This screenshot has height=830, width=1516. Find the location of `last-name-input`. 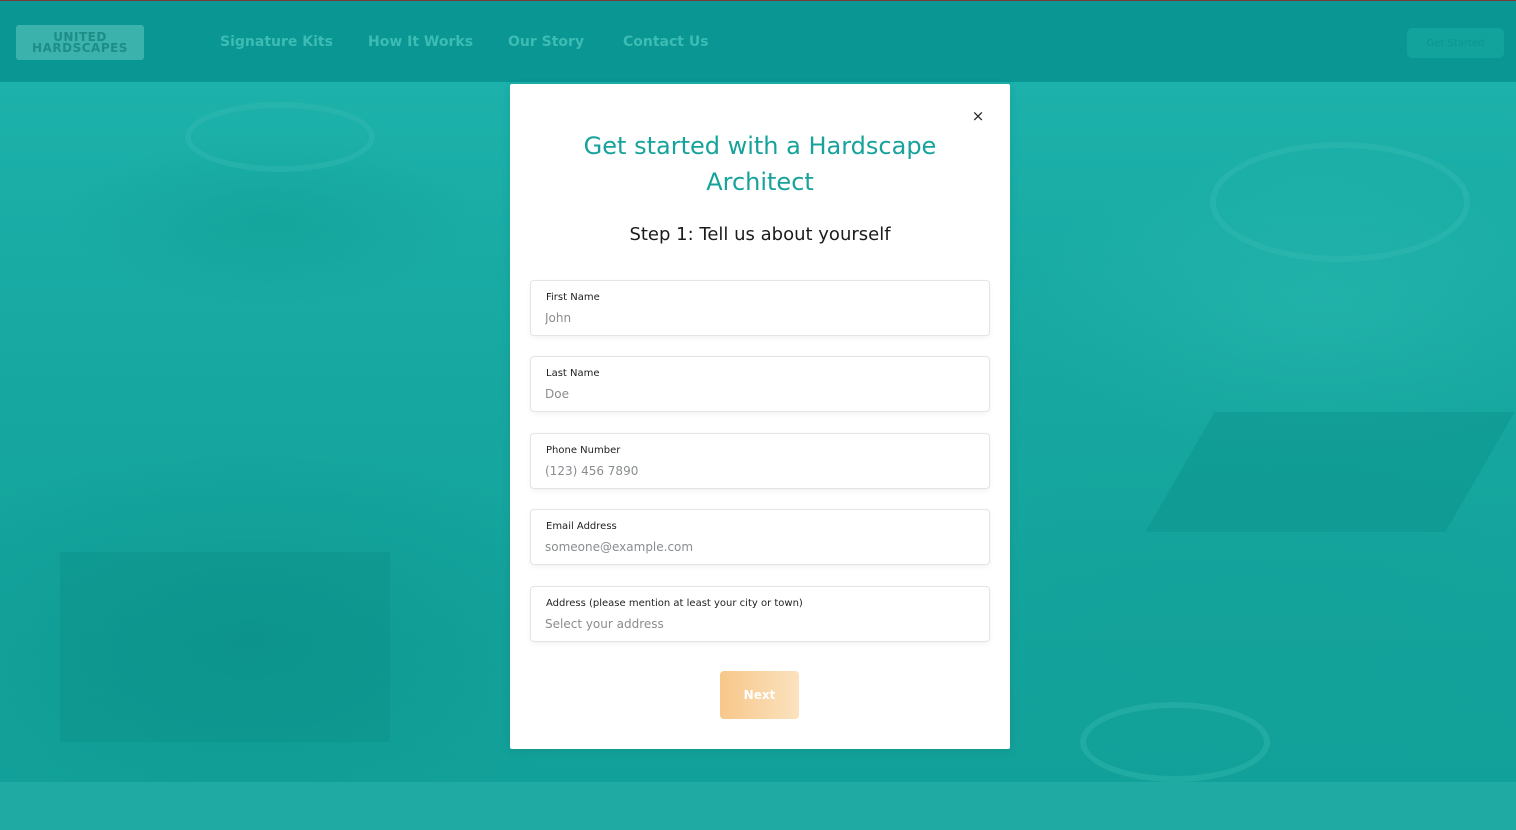

last-name-input is located at coordinates (760, 394).